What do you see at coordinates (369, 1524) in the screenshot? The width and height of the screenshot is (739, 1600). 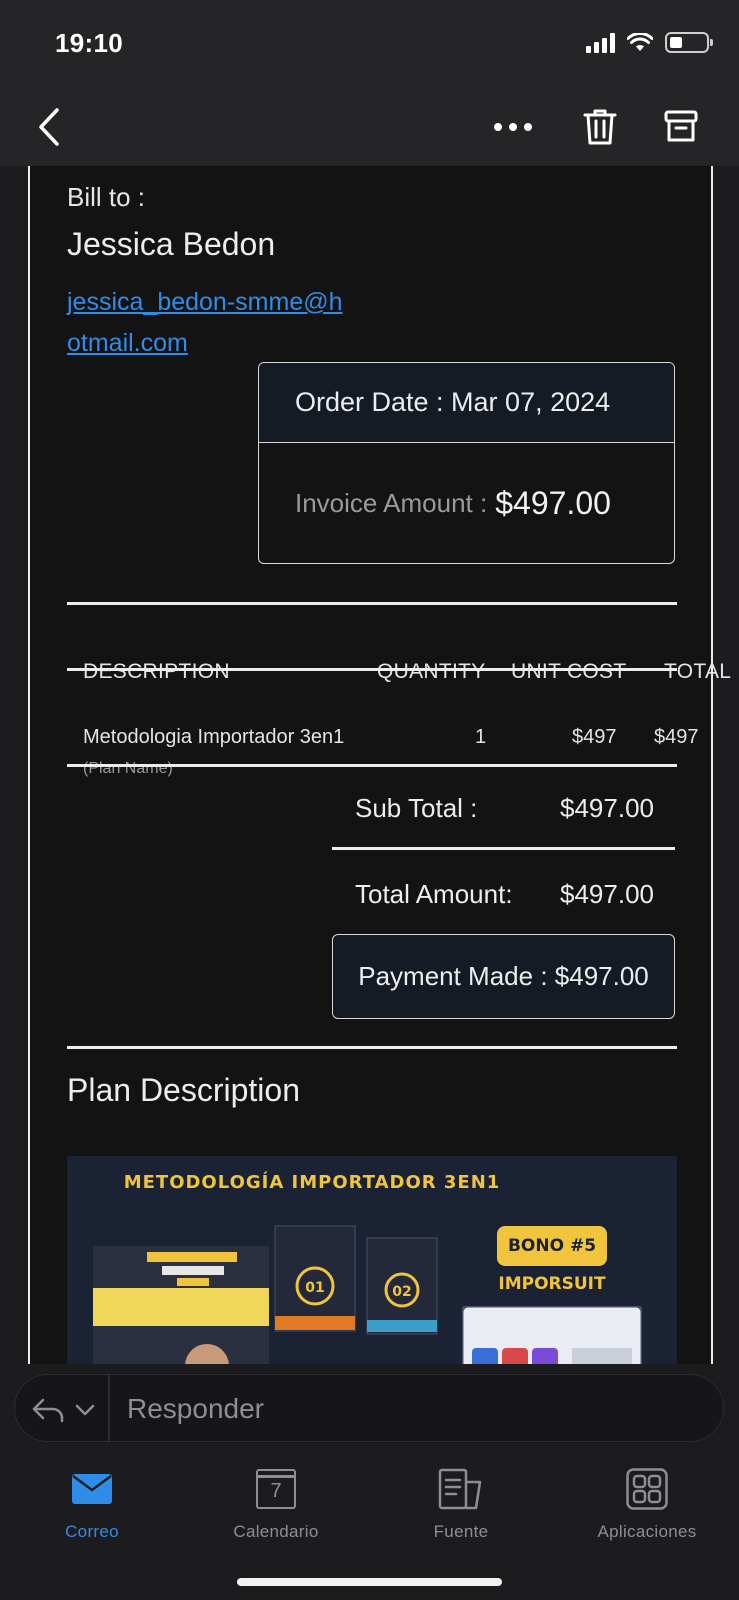 I see `bottom-tab-bar: Correo 7 Calendario Fuente Aplicaciones` at bounding box center [369, 1524].